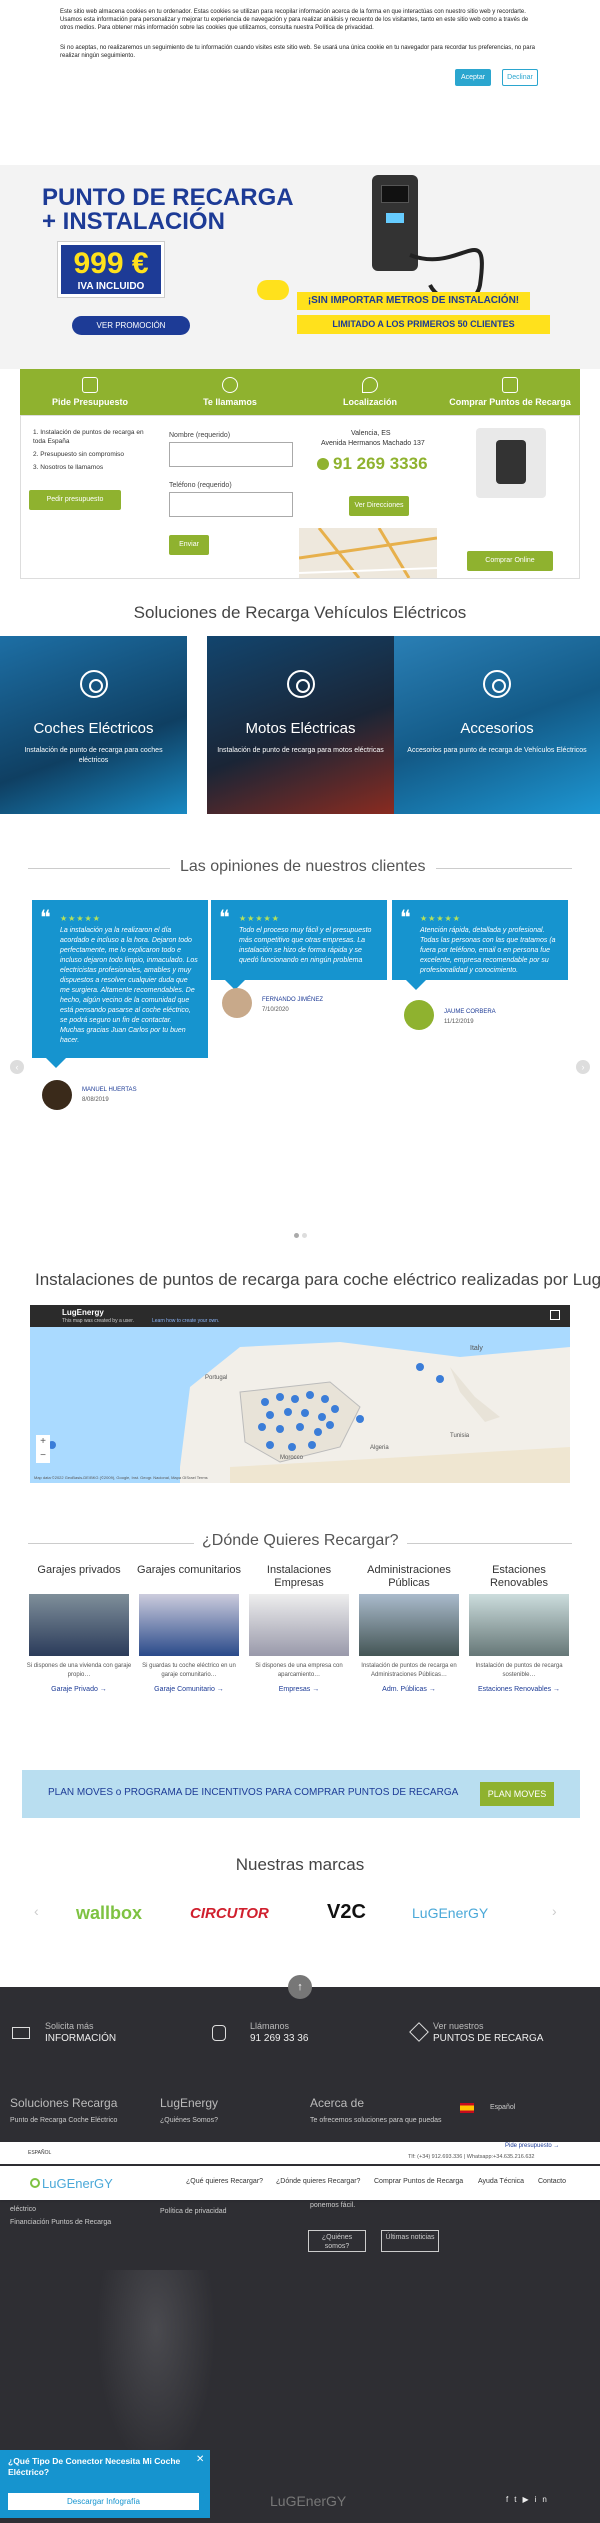 The height and width of the screenshot is (2523, 600). What do you see at coordinates (410, 2241) in the screenshot?
I see `news-button: Últimas noticias` at bounding box center [410, 2241].